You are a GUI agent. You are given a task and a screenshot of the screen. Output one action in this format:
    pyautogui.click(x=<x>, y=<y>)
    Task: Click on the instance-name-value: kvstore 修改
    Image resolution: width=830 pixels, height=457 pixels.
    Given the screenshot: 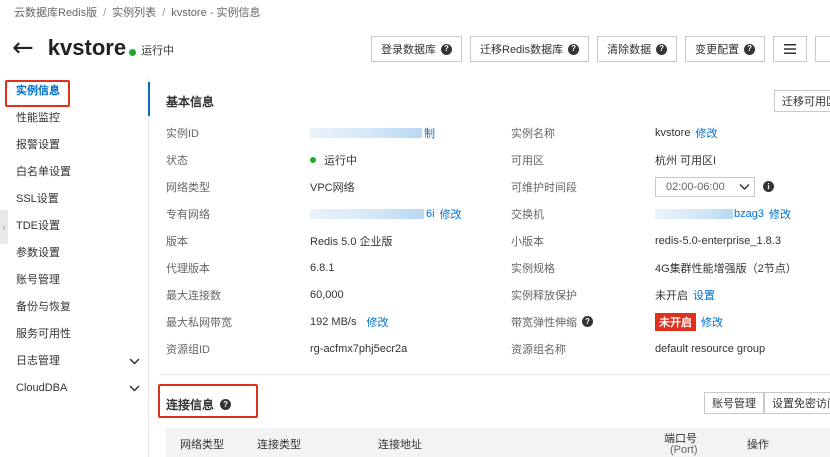 What is the action you would take?
    pyautogui.click(x=686, y=132)
    